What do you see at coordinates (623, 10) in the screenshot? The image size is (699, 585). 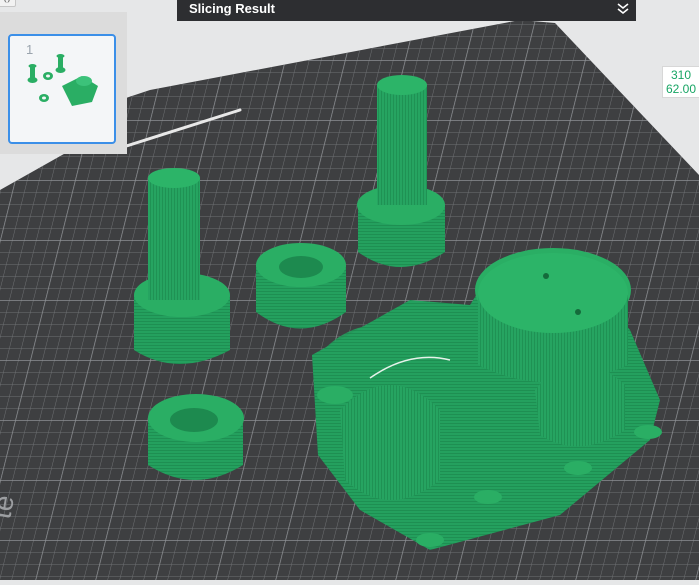 I see `chevron-double-down-icon` at bounding box center [623, 10].